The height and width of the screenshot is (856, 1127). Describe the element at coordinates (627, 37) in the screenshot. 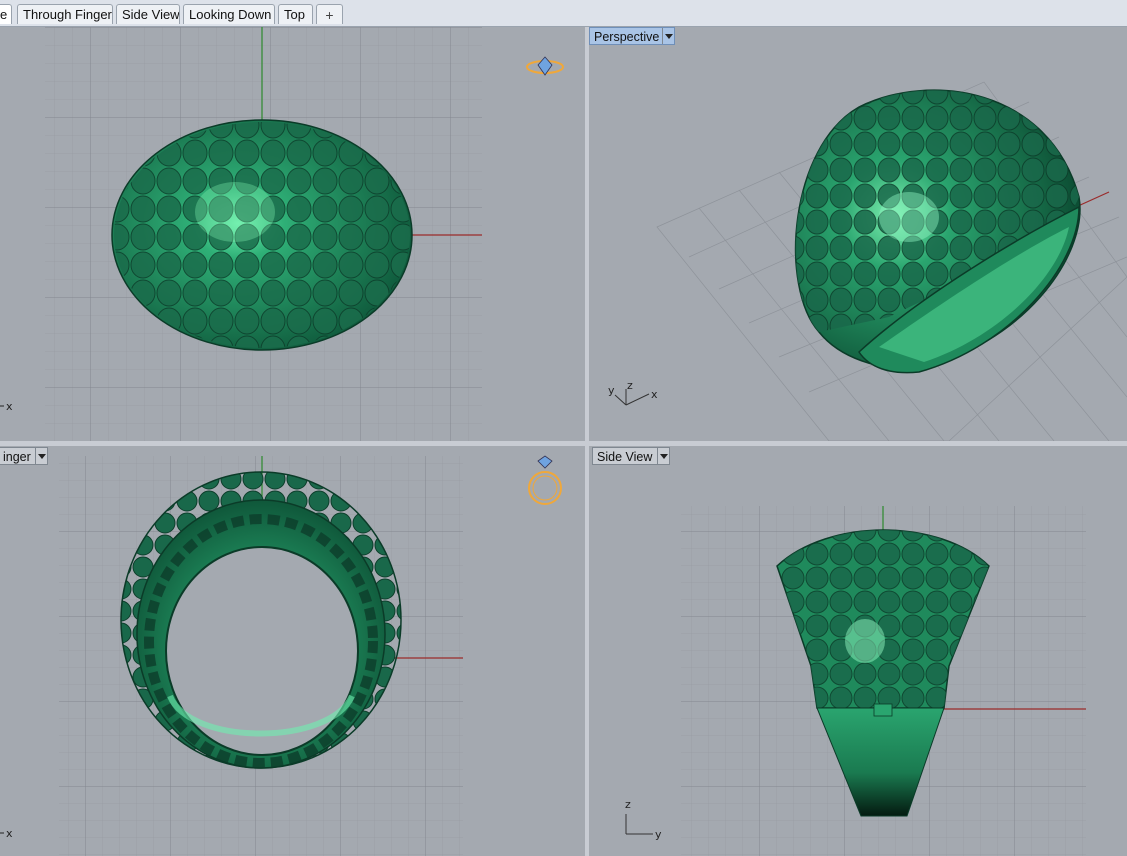

I see `viewport-title-label: Perspective` at that location.